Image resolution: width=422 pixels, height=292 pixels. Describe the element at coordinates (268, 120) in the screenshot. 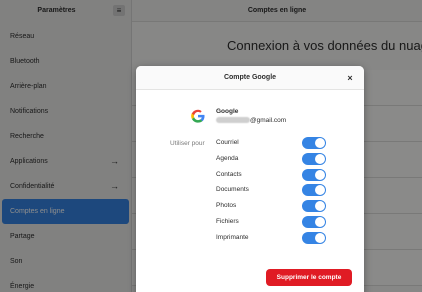

I see `account-email-domain: @gmail.com` at that location.